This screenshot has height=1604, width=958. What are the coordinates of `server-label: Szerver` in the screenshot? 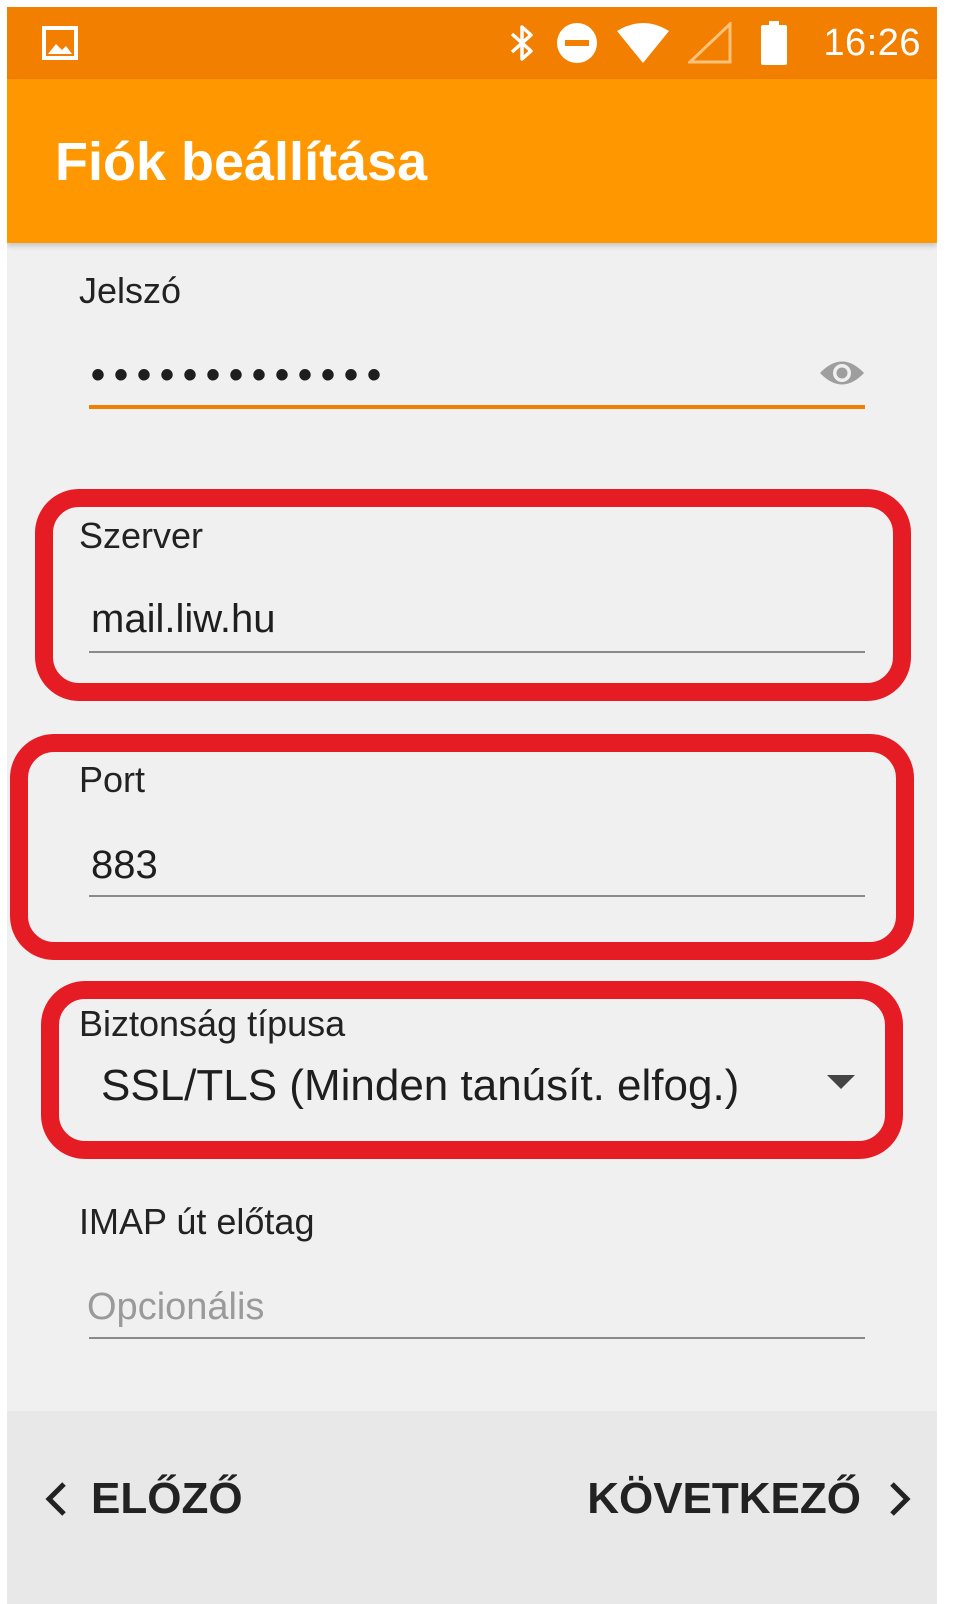 It's located at (141, 535).